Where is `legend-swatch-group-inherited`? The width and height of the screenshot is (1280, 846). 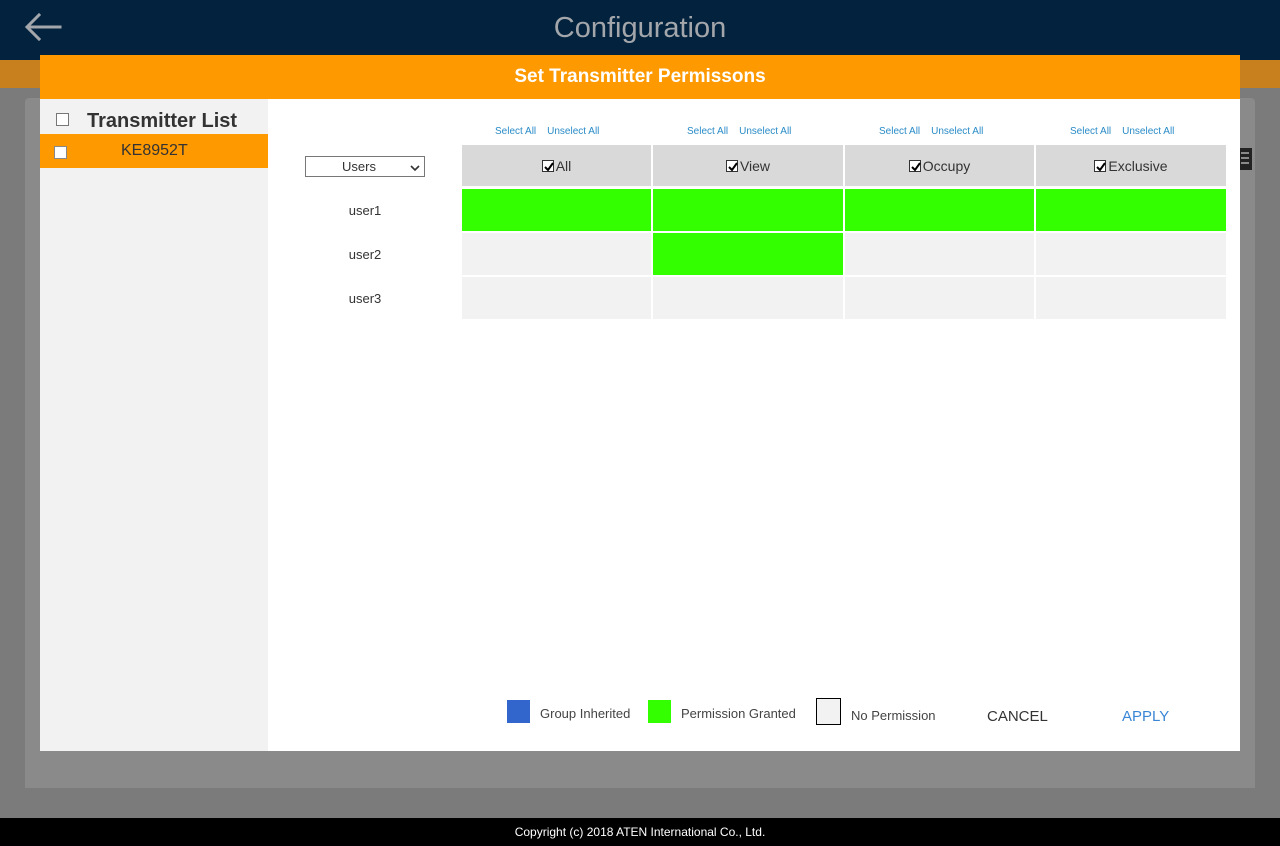 legend-swatch-group-inherited is located at coordinates (518, 711).